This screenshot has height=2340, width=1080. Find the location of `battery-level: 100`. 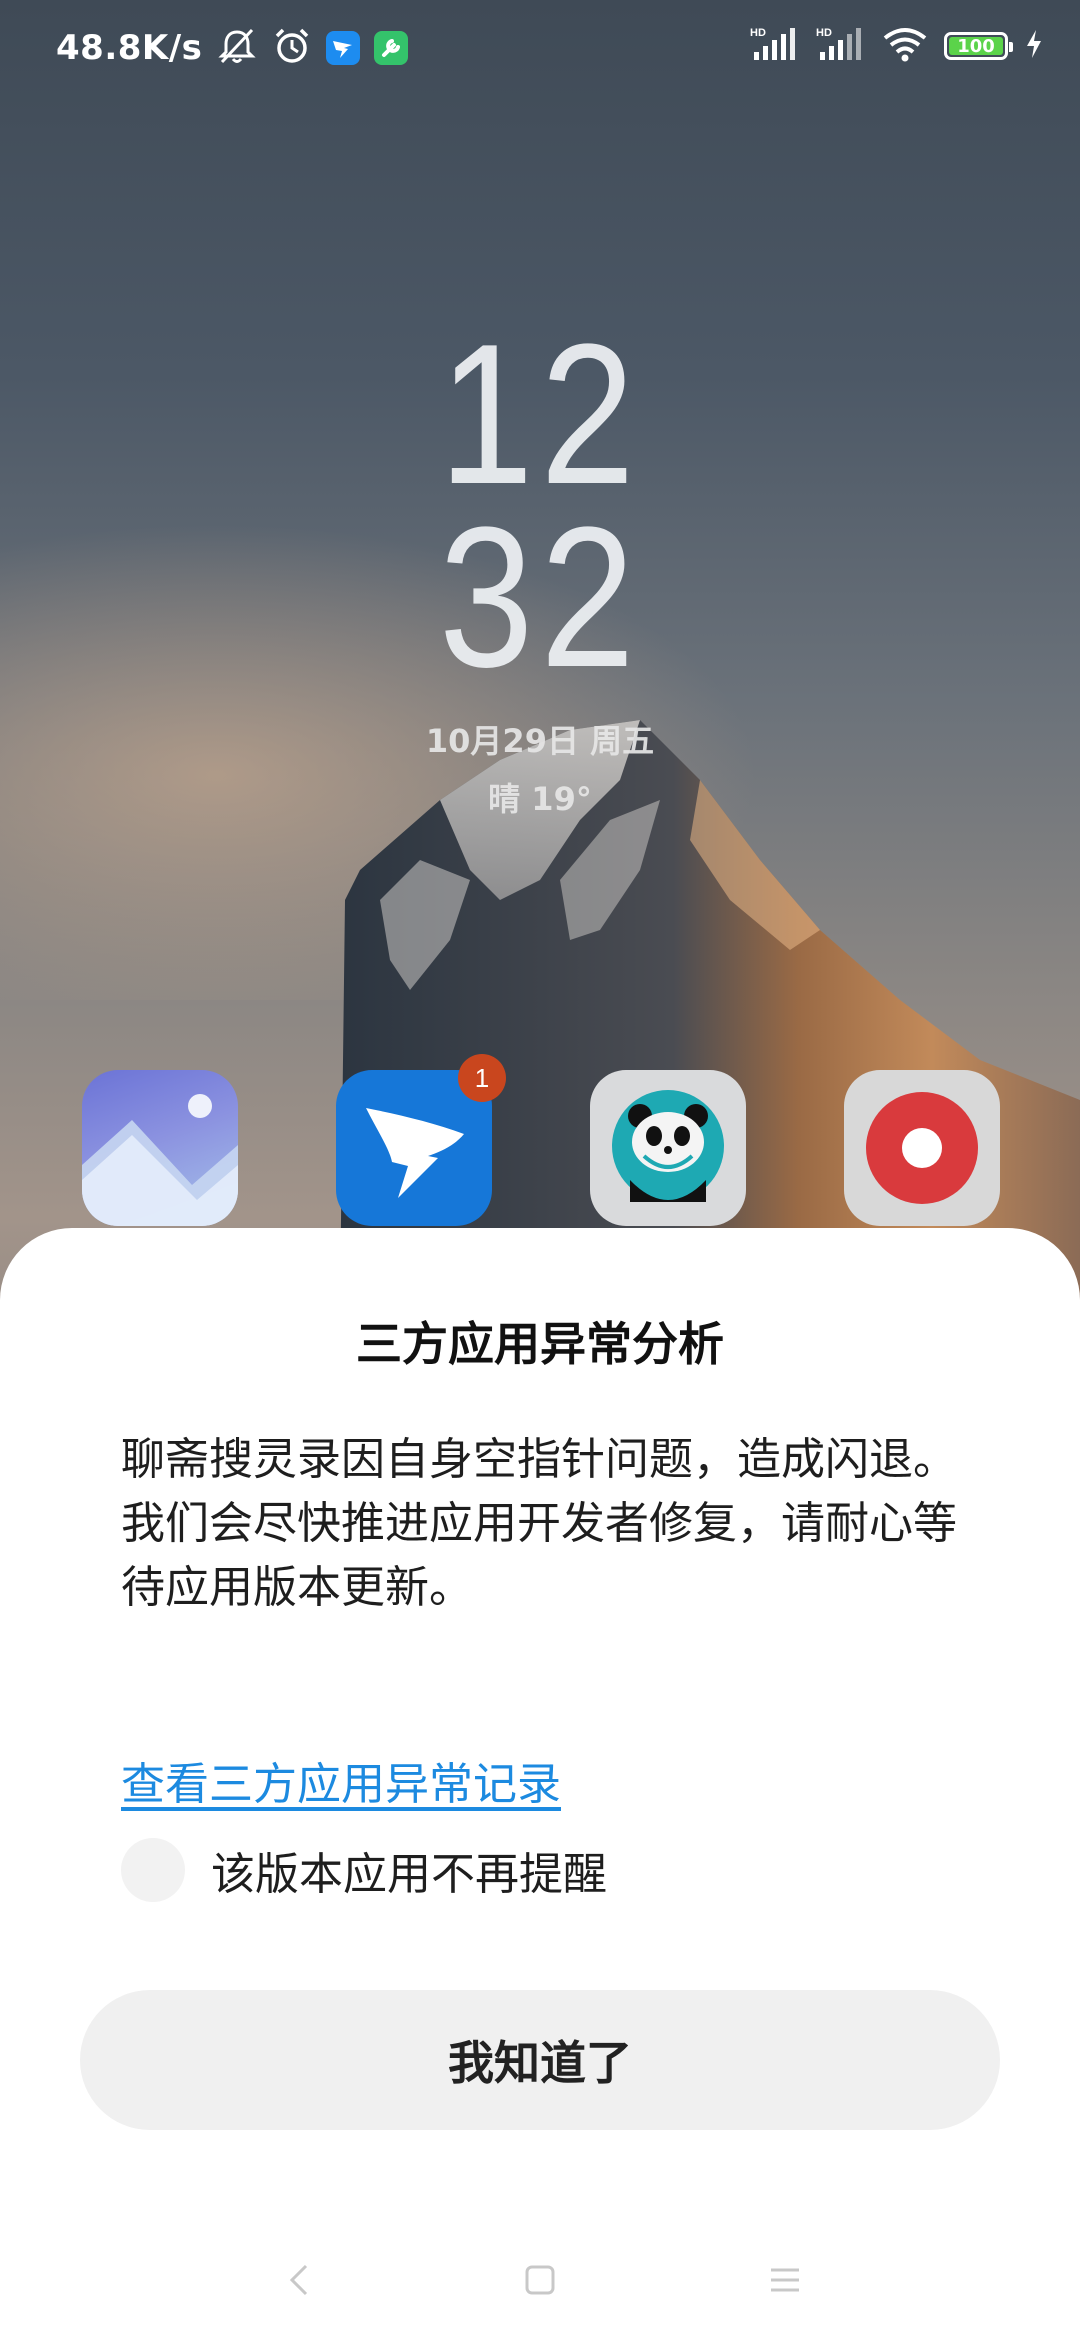

battery-level: 100 is located at coordinates (976, 46).